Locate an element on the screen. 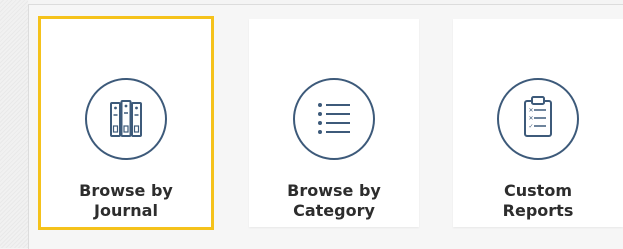 Image resolution: width=623 pixels, height=249 pixels. left-background-pattern is located at coordinates (14, 124).